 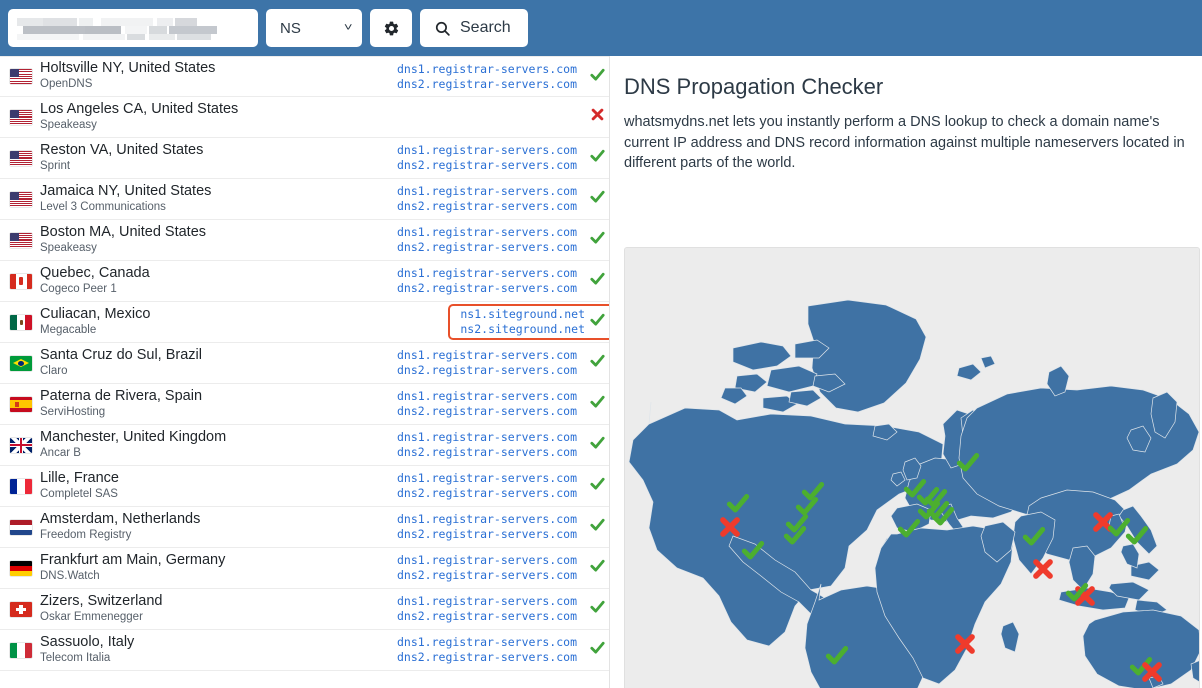 I want to click on flag-icon-gb, so click(x=21, y=445).